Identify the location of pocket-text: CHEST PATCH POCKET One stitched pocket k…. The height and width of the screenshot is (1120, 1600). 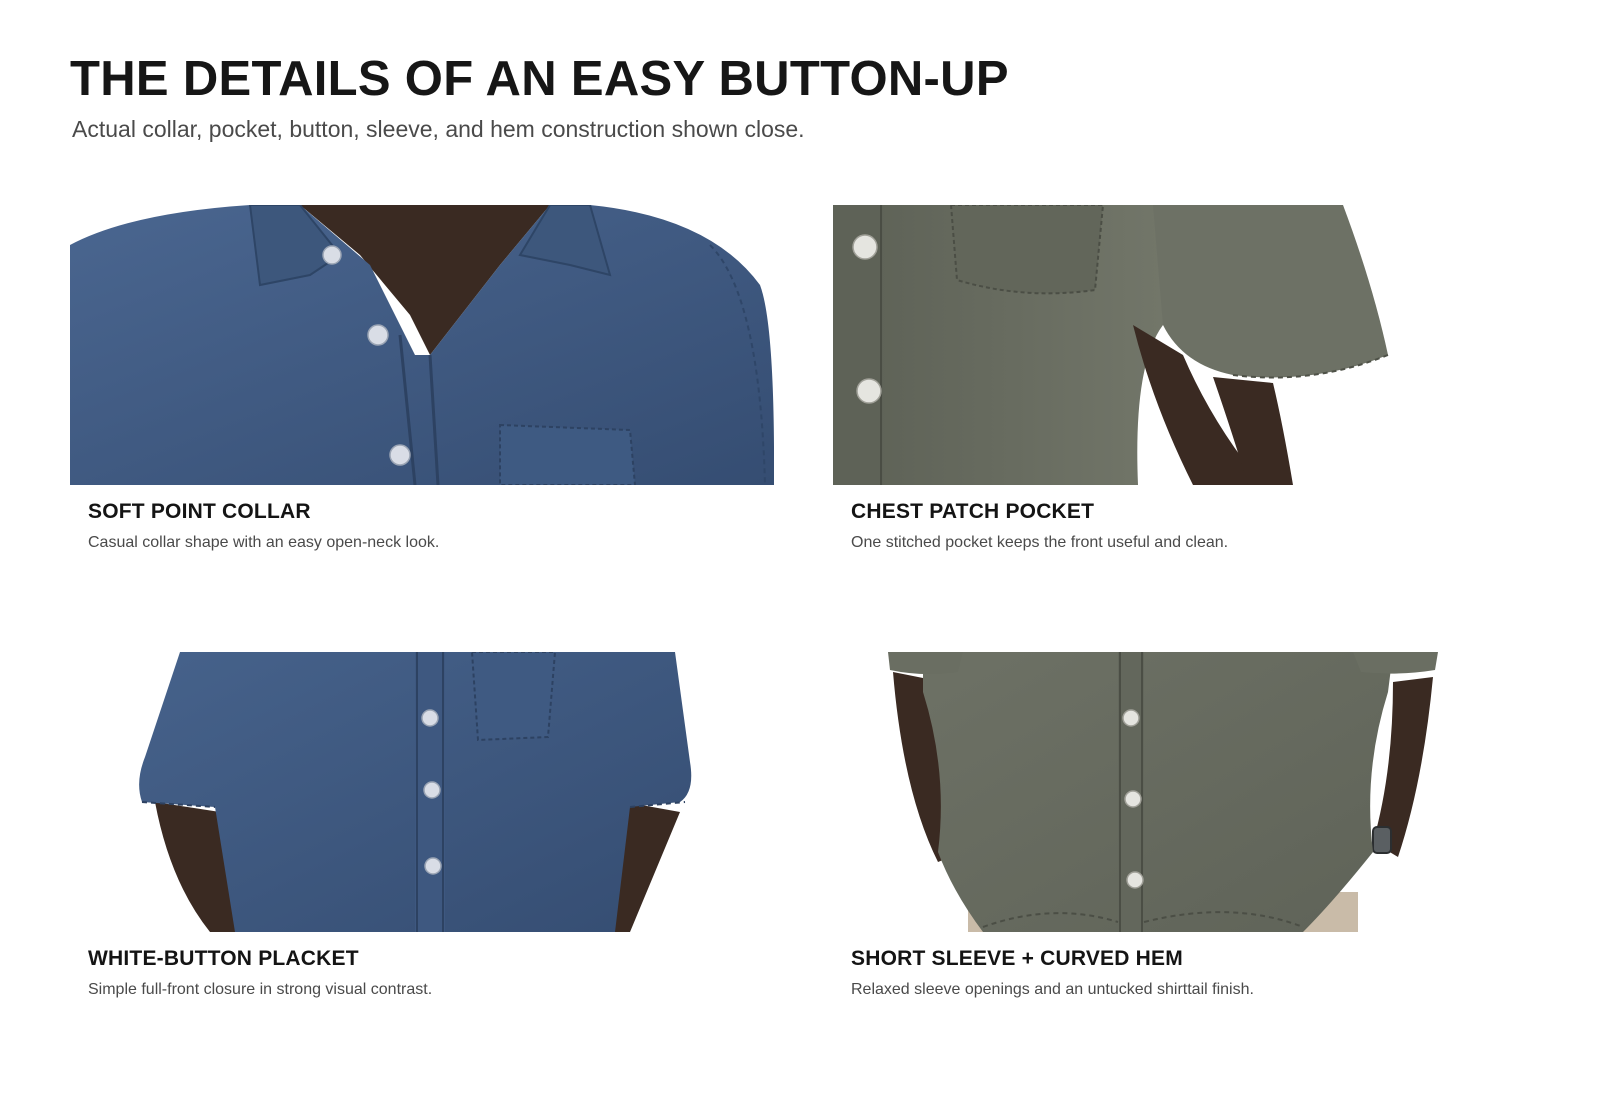
(1185, 519).